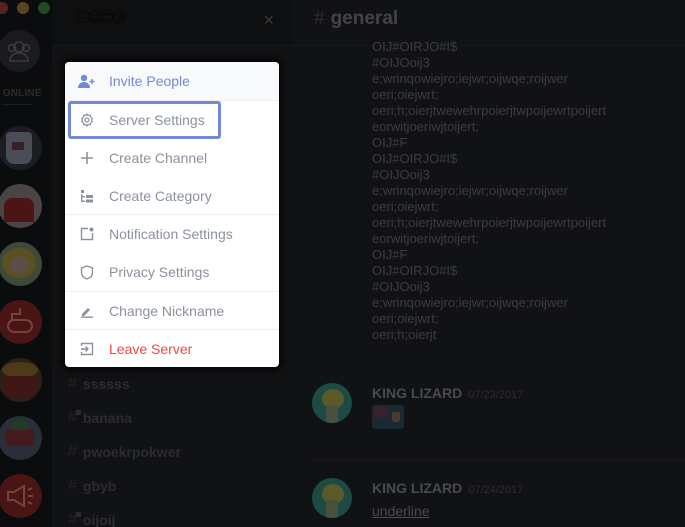 This screenshot has width=685, height=527. I want to click on shield-icon, so click(87, 272).